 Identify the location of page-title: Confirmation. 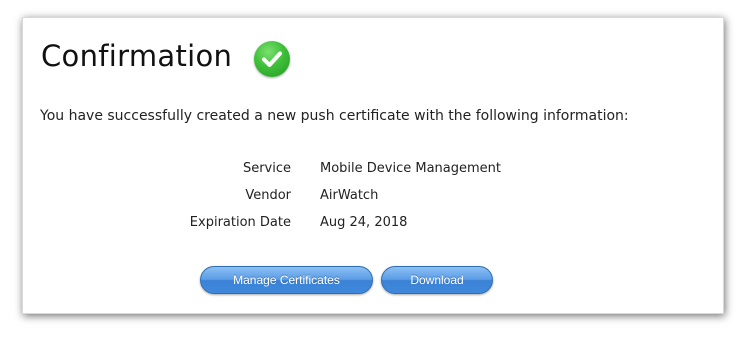
(137, 56).